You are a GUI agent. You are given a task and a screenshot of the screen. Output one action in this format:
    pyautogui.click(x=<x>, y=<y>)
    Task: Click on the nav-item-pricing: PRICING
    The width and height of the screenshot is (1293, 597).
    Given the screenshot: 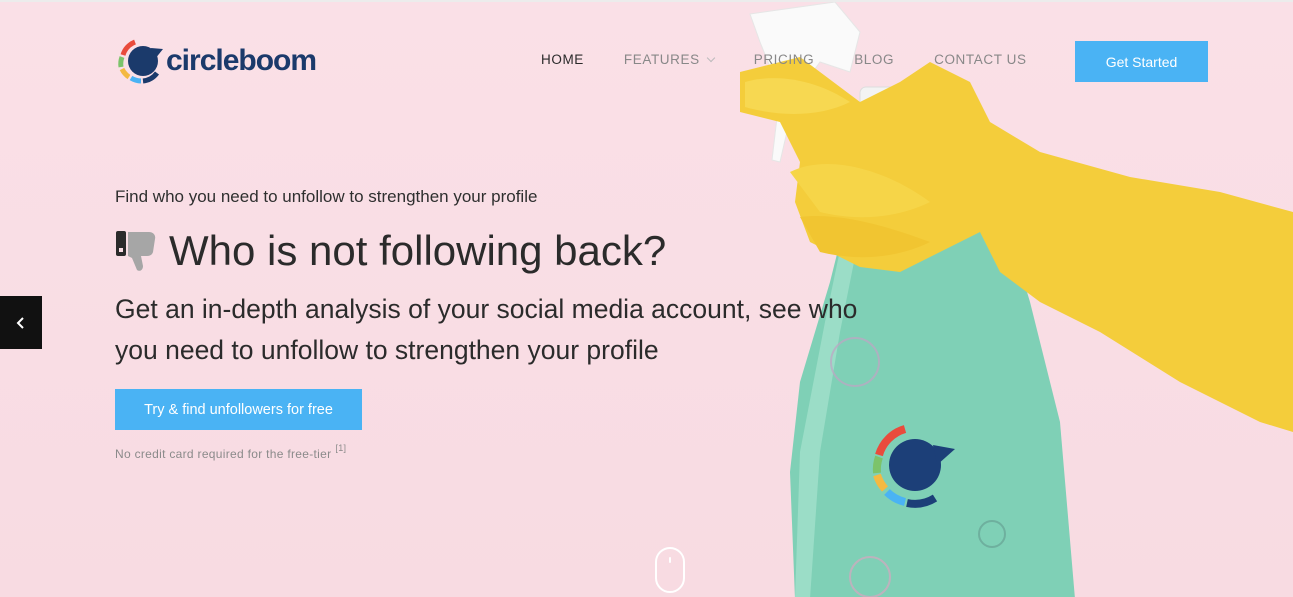 What is the action you would take?
    pyautogui.click(x=784, y=59)
    